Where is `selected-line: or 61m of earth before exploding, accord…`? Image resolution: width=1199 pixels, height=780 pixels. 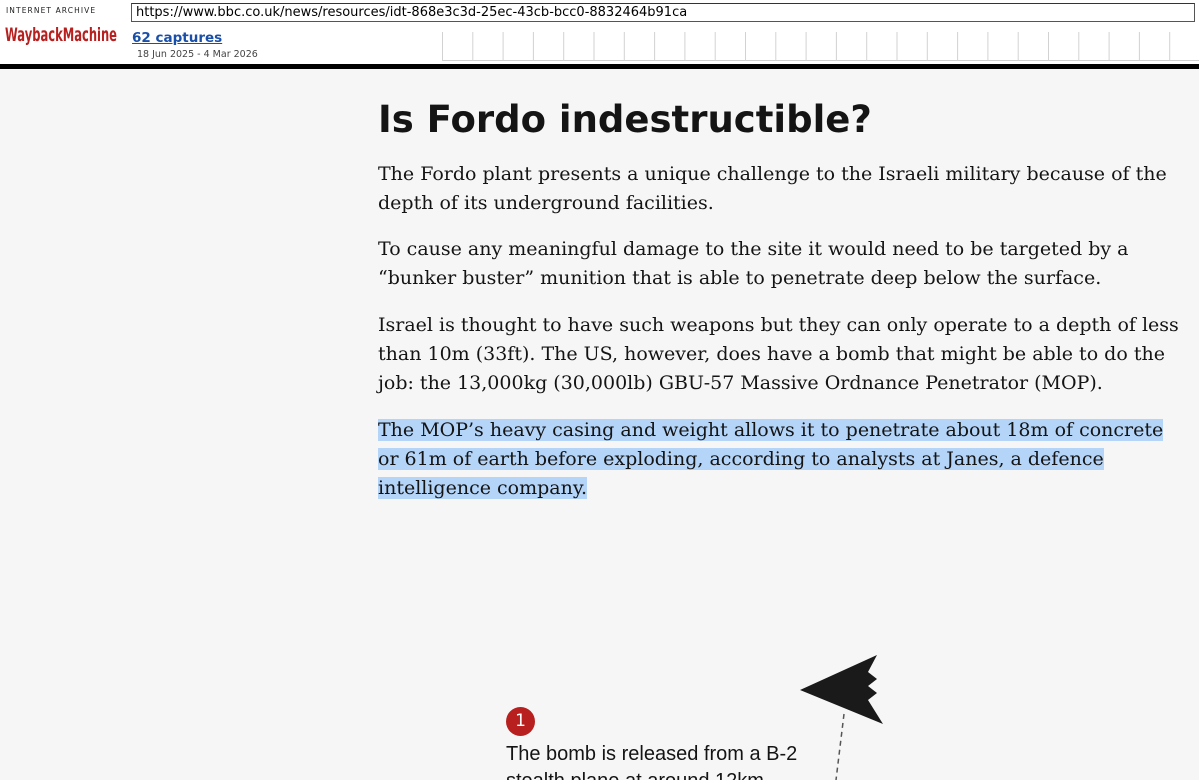
selected-line: or 61m of earth before exploding, accord… is located at coordinates (741, 459).